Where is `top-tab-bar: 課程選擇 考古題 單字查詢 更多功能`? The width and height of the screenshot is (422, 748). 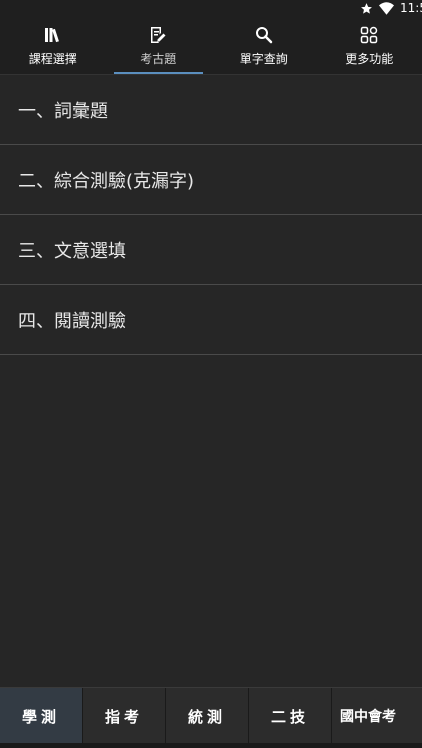
top-tab-bar: 課程選擇 考古題 單字查詢 更多功能 is located at coordinates (211, 45).